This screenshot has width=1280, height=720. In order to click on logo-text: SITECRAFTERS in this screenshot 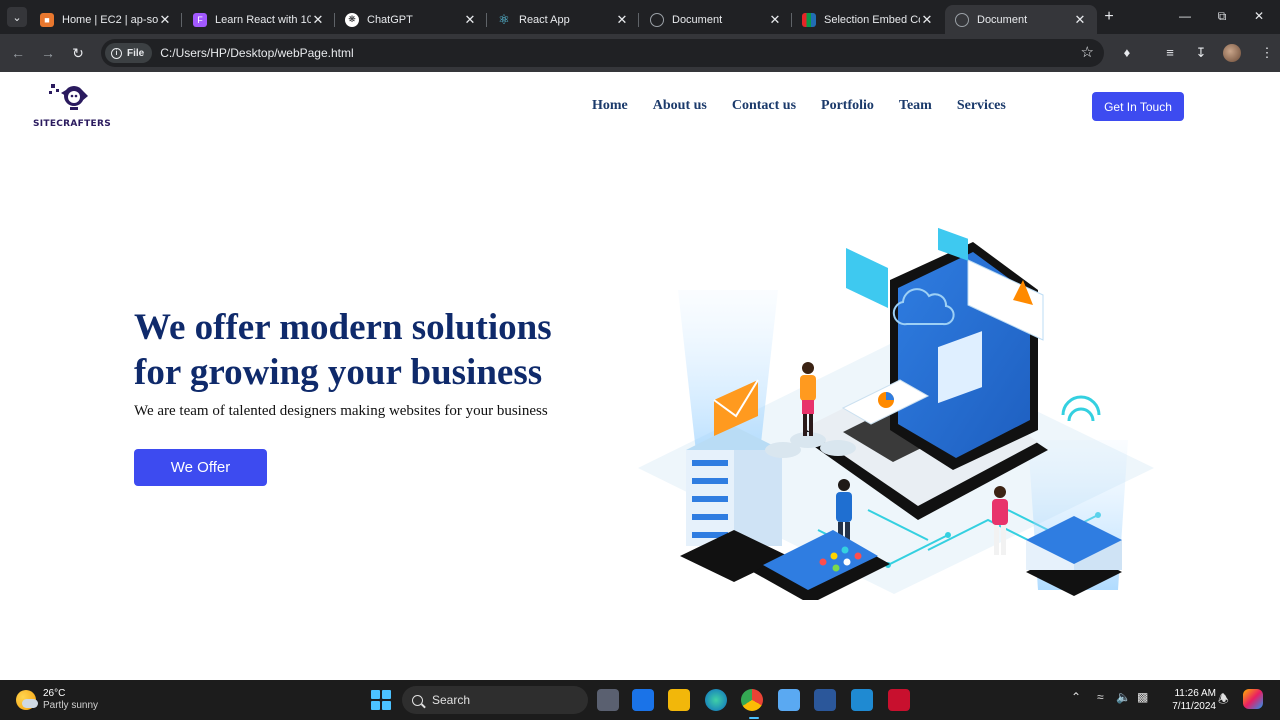, I will do `click(72, 124)`.